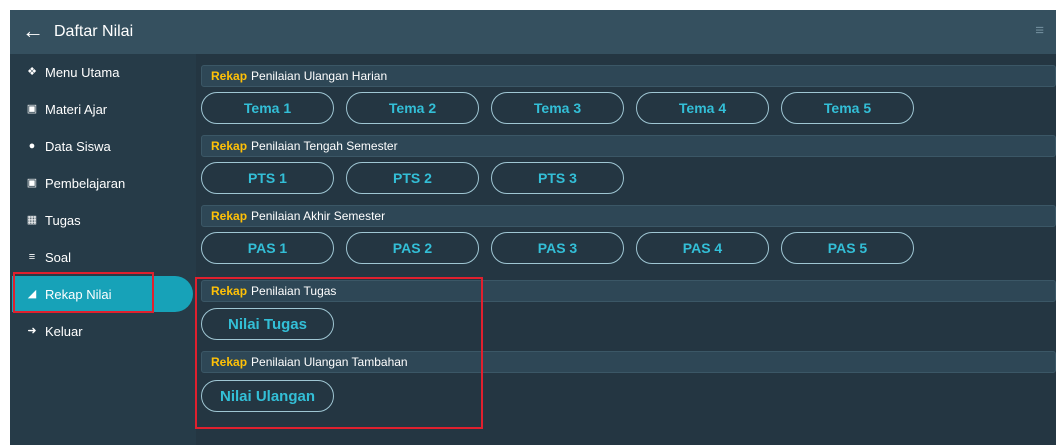 The height and width of the screenshot is (445, 1057). Describe the element at coordinates (628, 216) in the screenshot. I see `section-header-akhir-semester: Rekap Penilaian Akhir Semester` at that location.